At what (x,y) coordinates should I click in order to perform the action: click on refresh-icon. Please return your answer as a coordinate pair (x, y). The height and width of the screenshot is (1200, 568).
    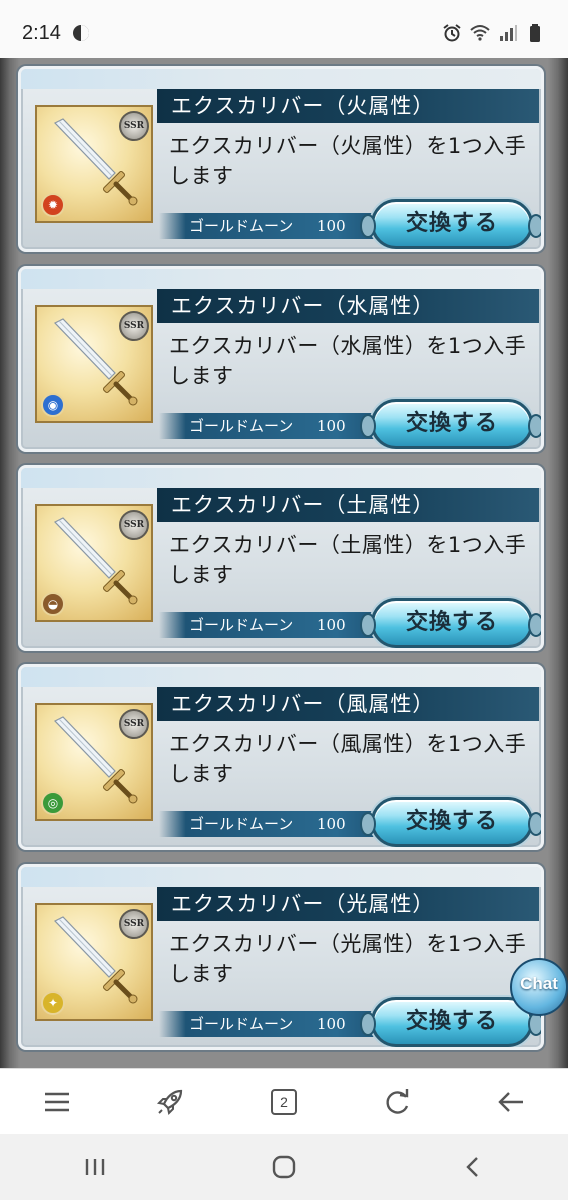
    Looking at the image, I should click on (398, 1102).